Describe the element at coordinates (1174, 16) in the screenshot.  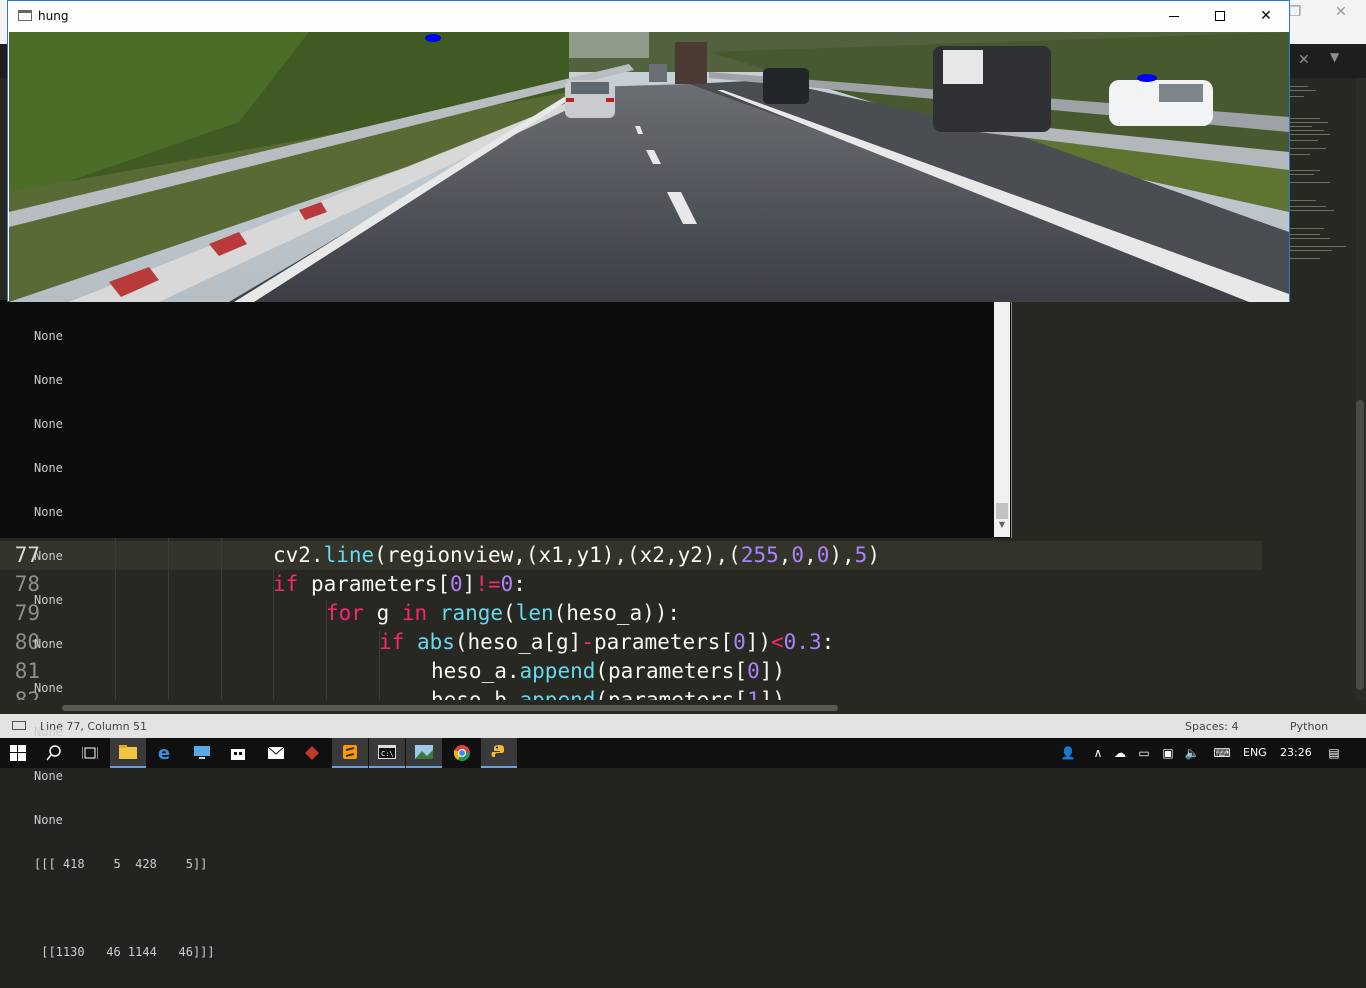
I see `minimize-button` at that location.